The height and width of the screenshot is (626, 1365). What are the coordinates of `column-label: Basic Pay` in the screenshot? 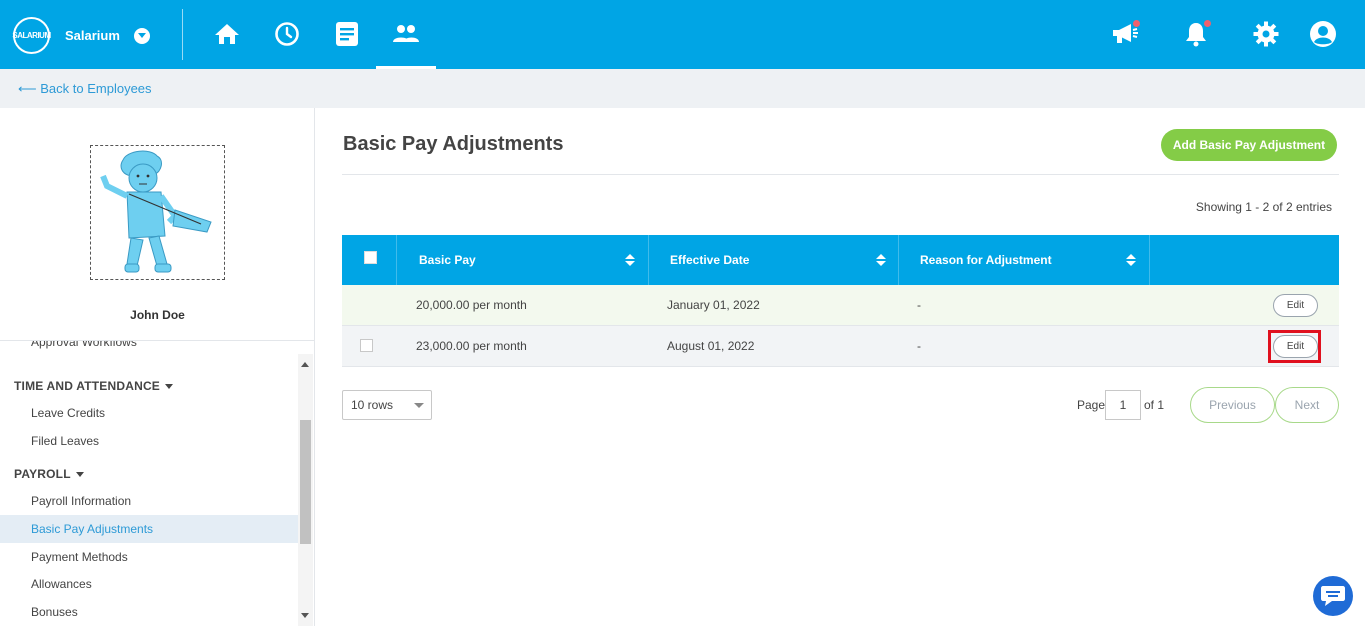 It's located at (447, 260).